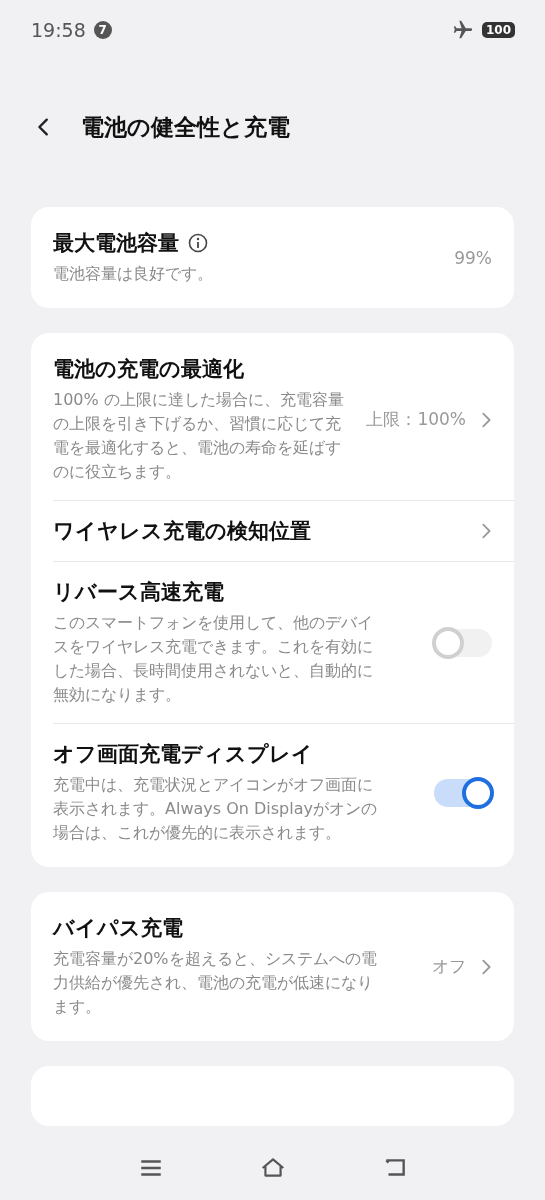 This screenshot has width=545, height=1200. Describe the element at coordinates (462, 30) in the screenshot. I see `airplane-icon` at that location.